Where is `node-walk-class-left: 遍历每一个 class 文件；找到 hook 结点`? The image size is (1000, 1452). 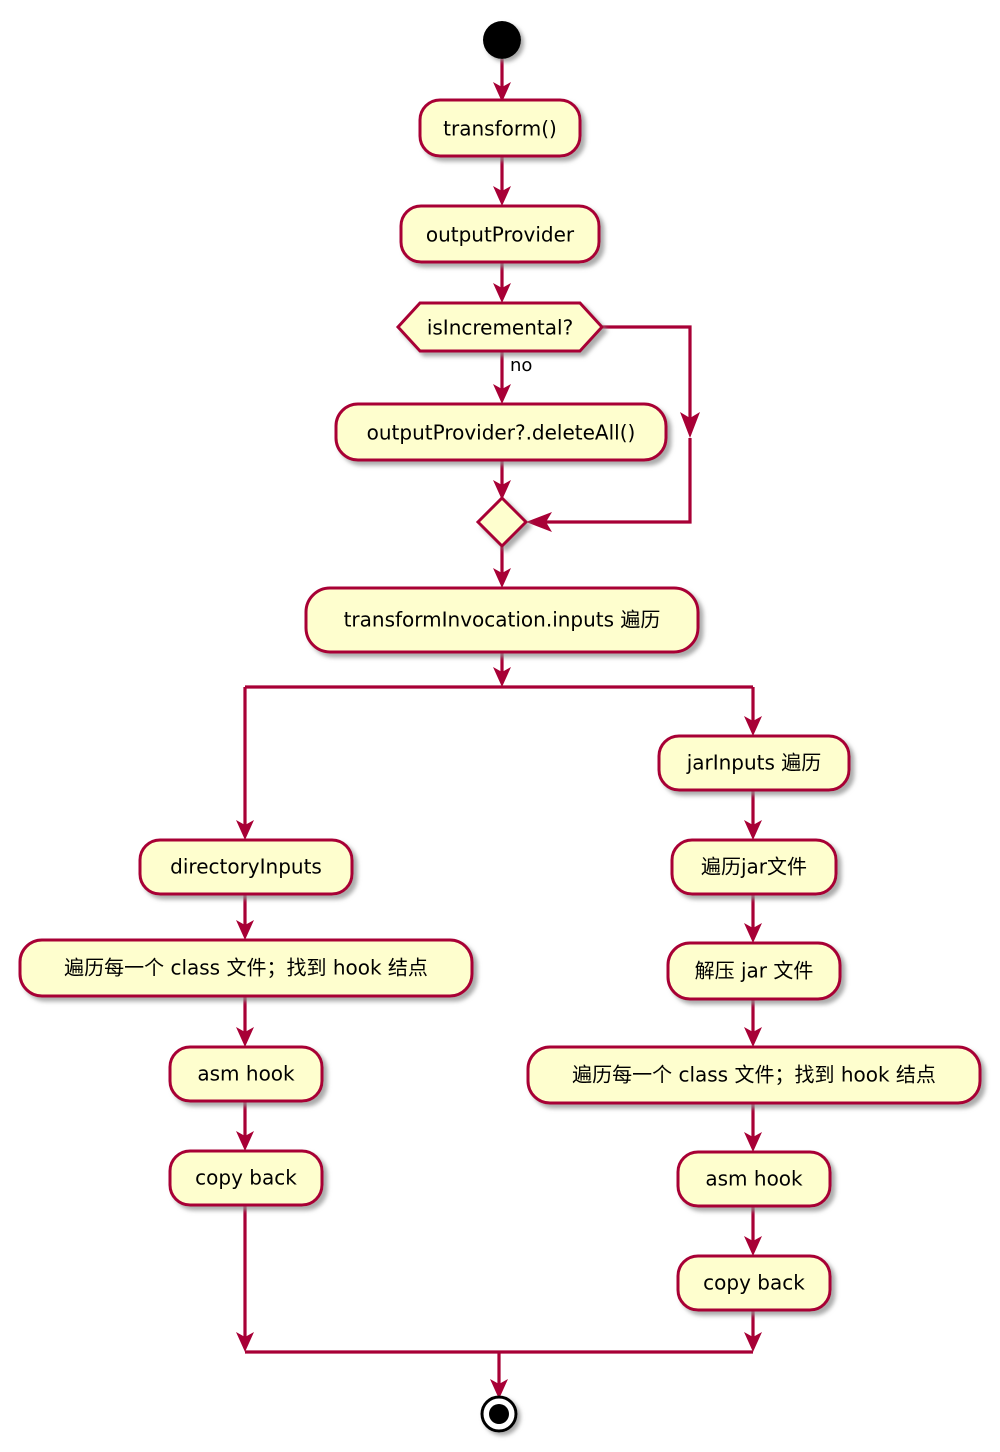 node-walk-class-left: 遍历每一个 class 文件；找到 hook 结点 is located at coordinates (246, 968).